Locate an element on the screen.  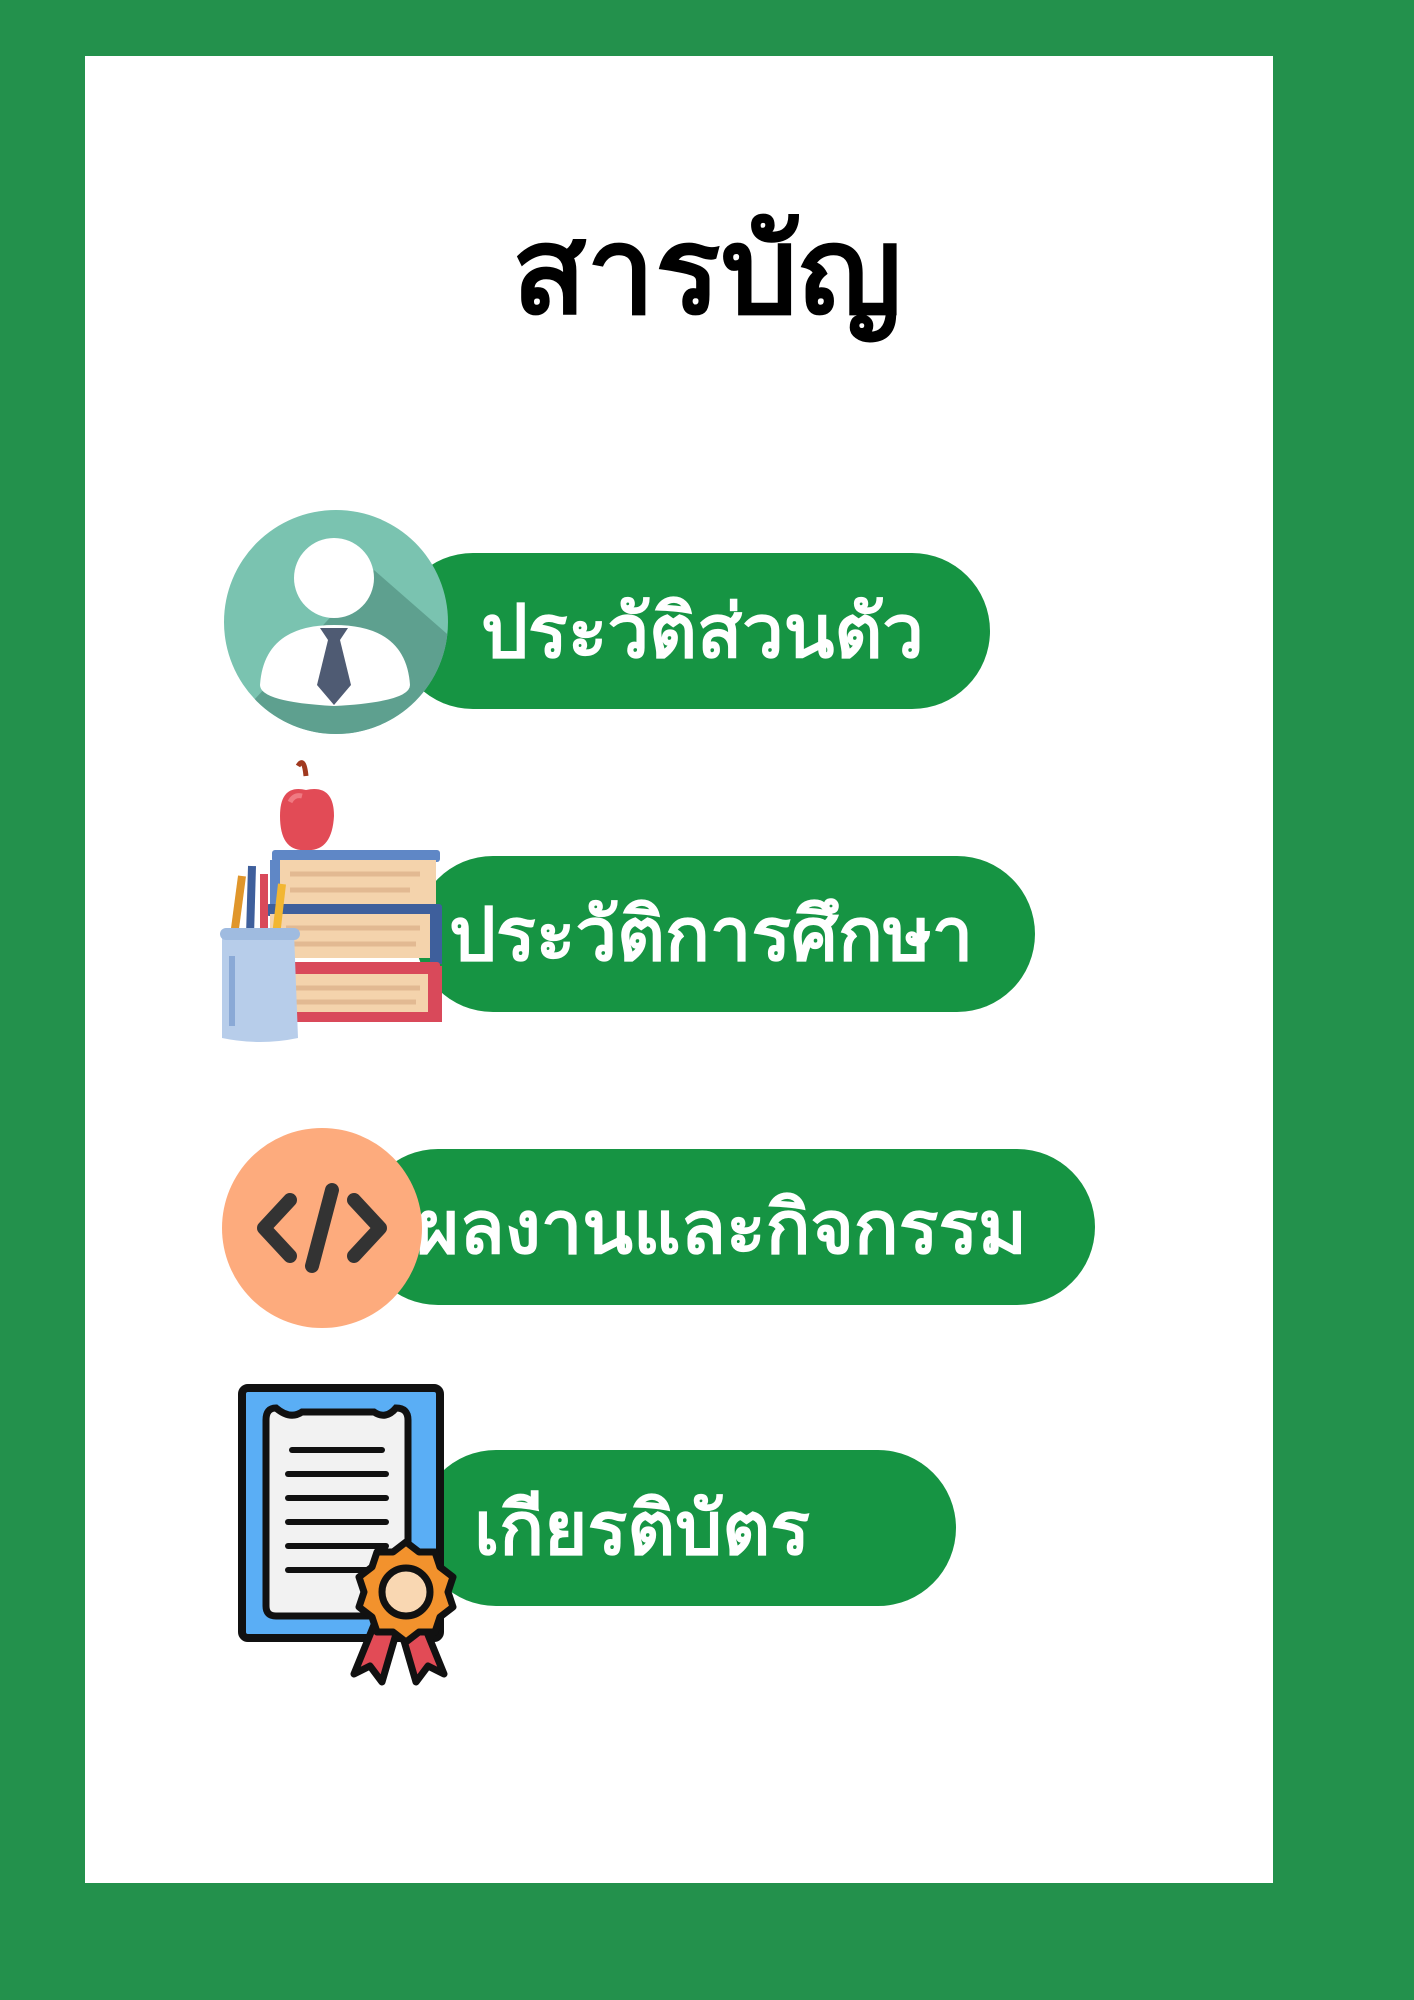
menu-item-label: ประวัติส่วนตัว is located at coordinates (702, 632).